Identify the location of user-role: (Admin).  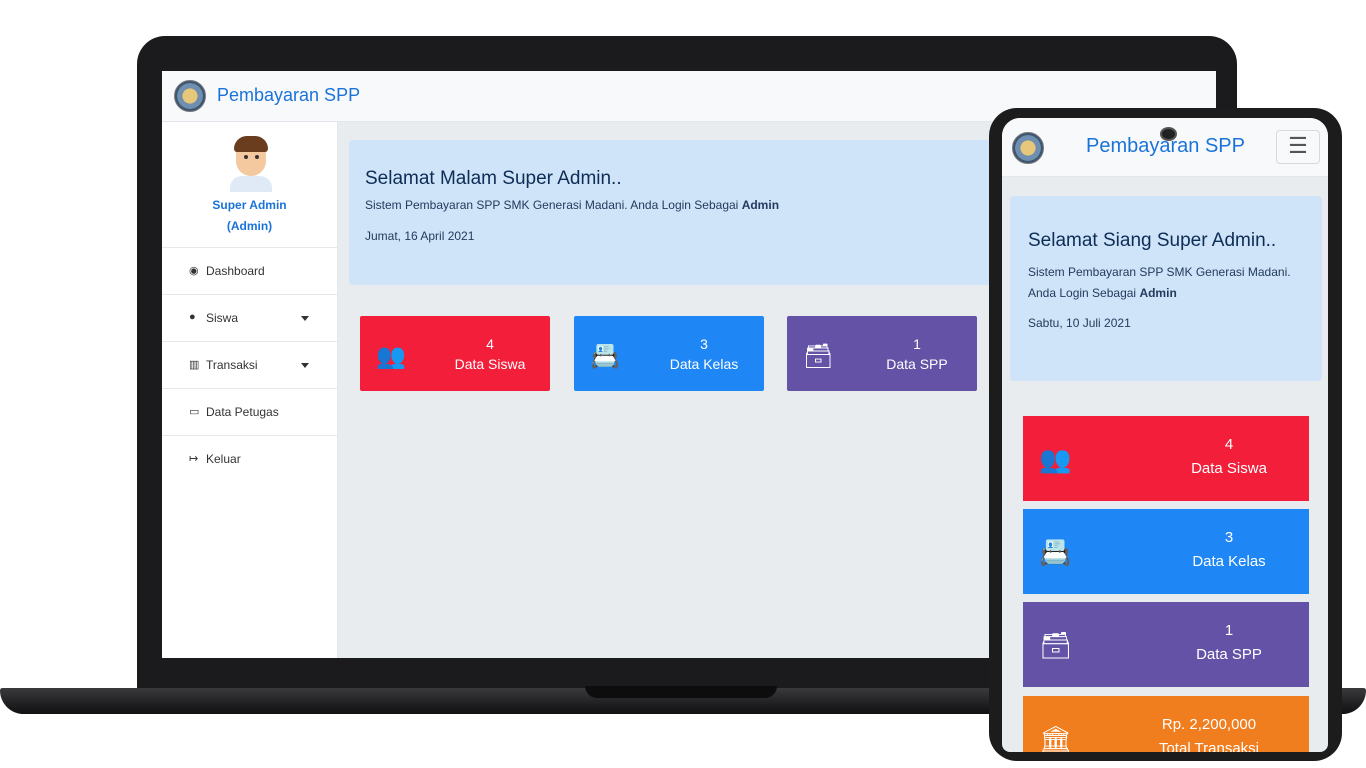
(249, 226).